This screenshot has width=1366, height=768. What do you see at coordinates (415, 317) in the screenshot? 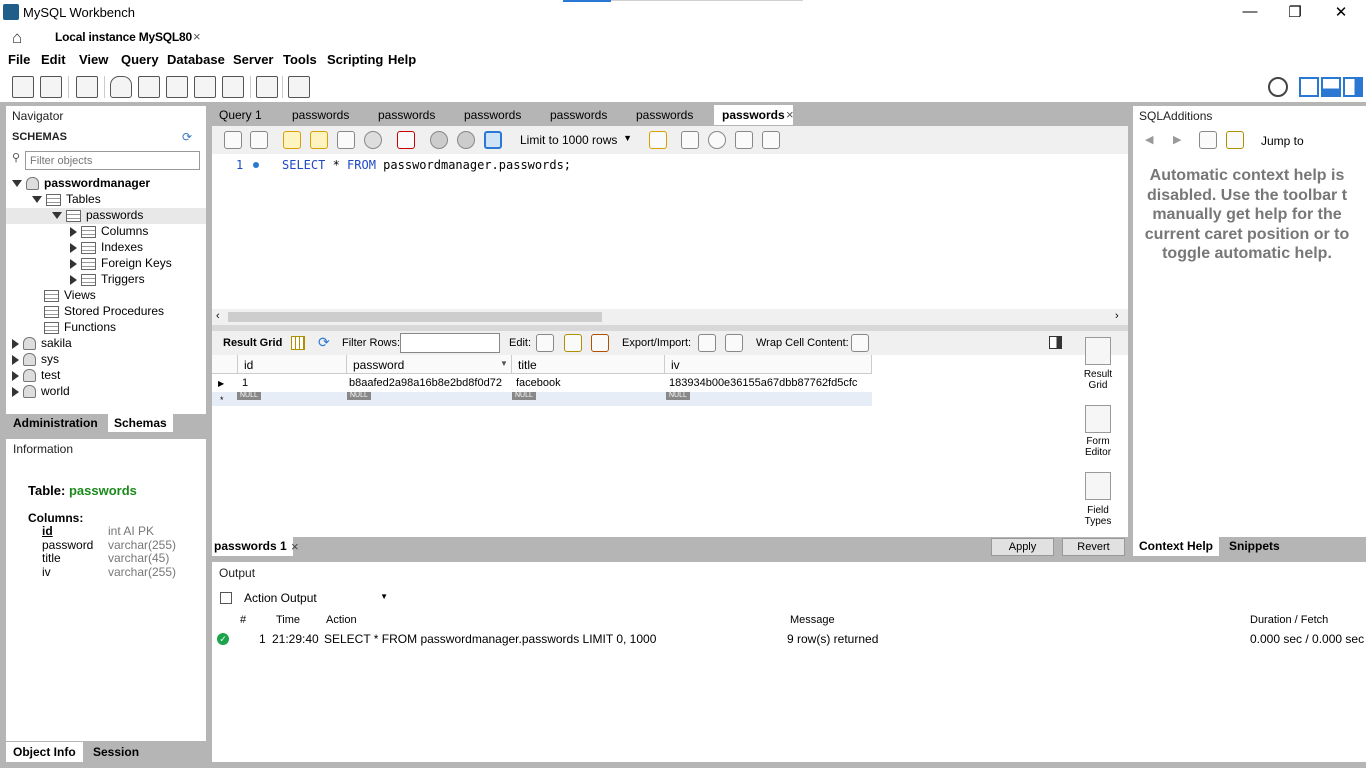
I see `scrollbar-thumb` at bounding box center [415, 317].